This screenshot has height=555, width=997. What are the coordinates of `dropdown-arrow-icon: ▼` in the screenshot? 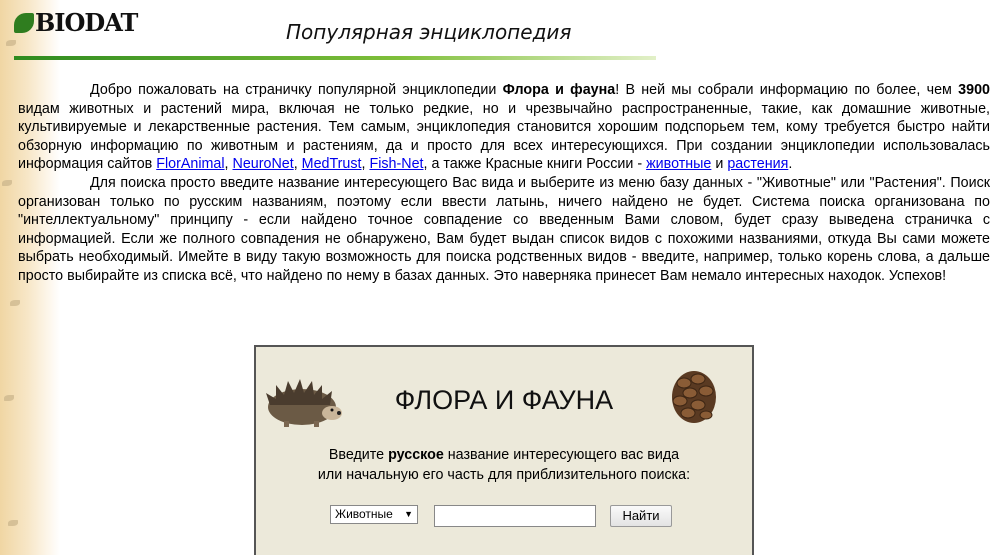 It's located at (408, 514).